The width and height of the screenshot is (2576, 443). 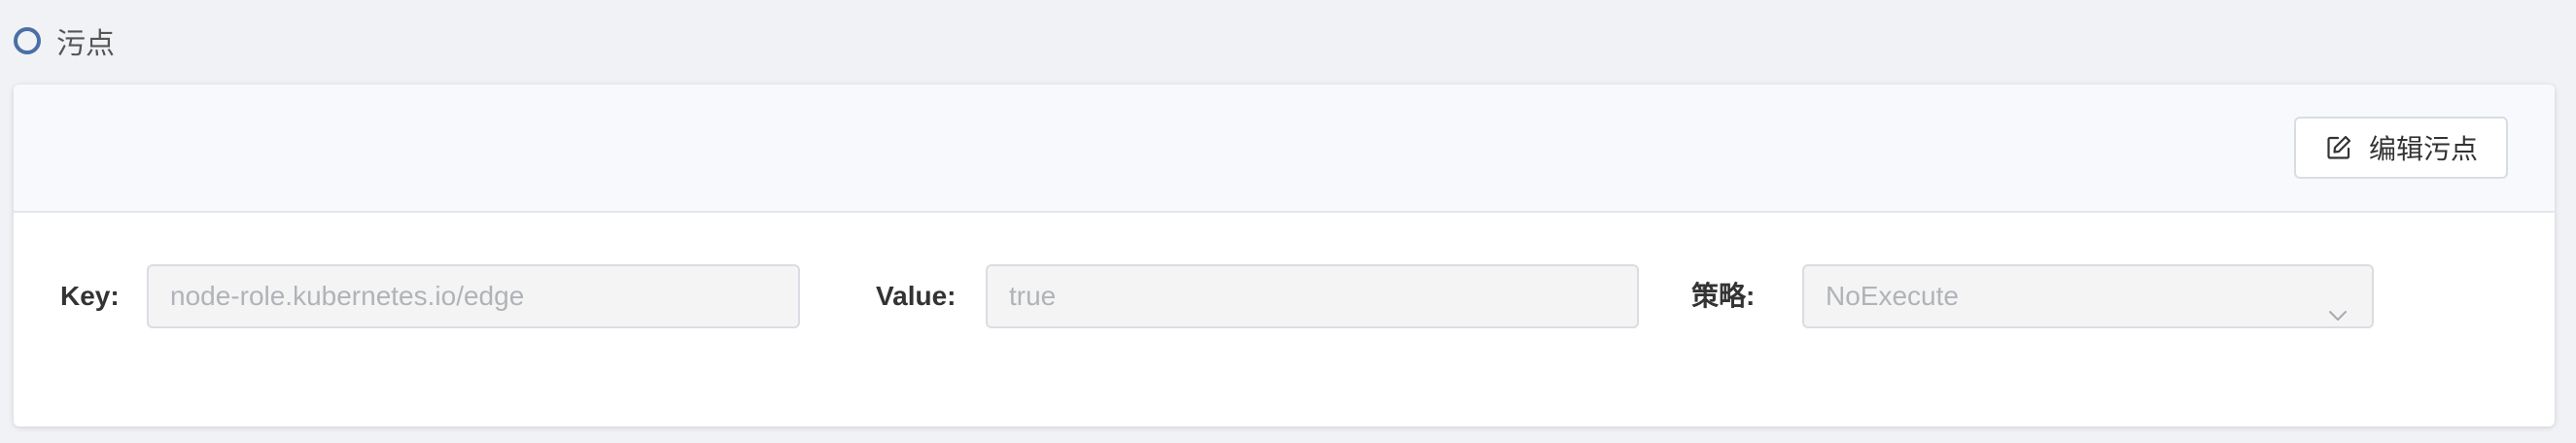 I want to click on section-title: 污点, so click(x=86, y=44).